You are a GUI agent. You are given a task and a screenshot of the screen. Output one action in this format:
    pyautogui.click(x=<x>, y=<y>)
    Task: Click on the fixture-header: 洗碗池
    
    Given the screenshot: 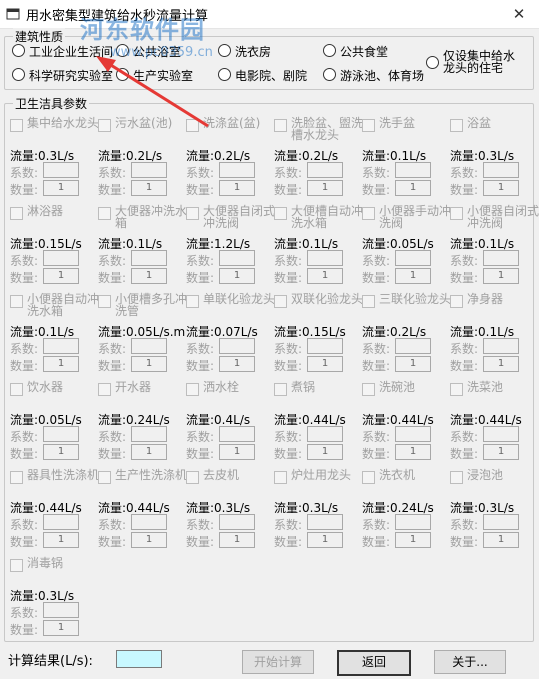 What is the action you would take?
    pyautogui.click(x=406, y=396)
    